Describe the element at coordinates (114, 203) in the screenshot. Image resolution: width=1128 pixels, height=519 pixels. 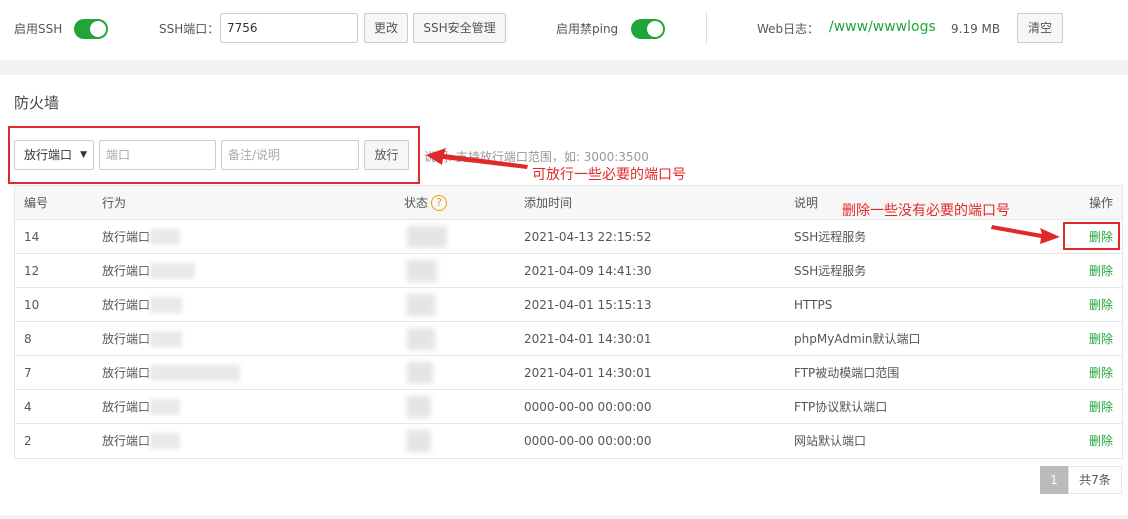
I see `header-action: 行为` at that location.